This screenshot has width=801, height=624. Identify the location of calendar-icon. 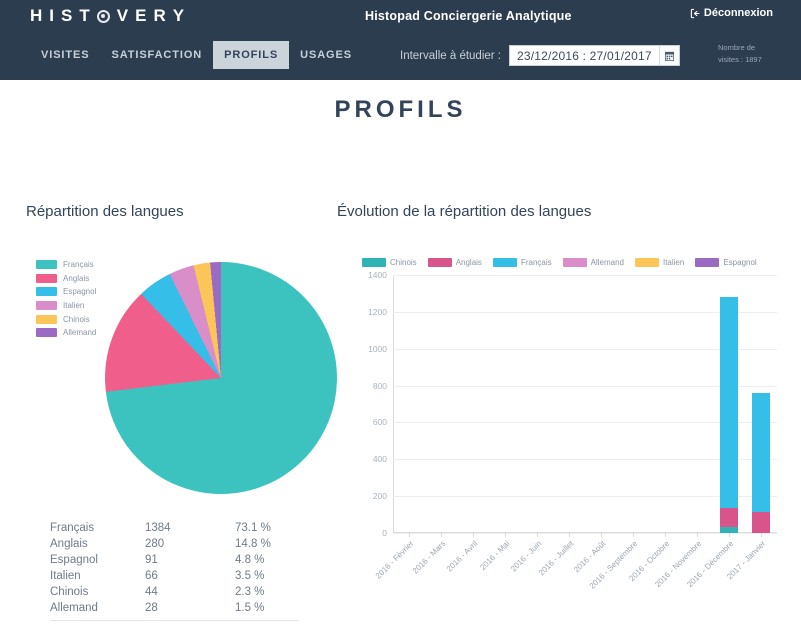
(668, 55).